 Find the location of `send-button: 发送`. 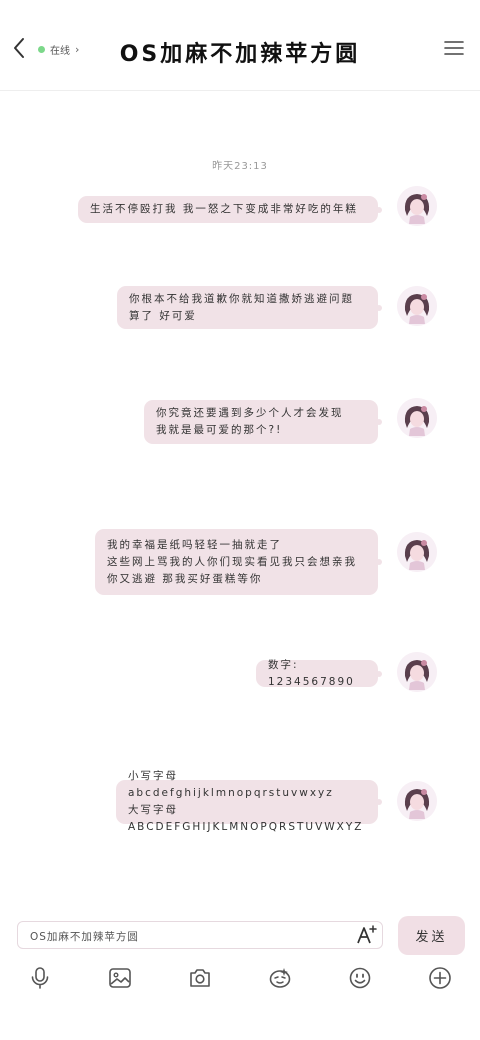

send-button: 发送 is located at coordinates (431, 935).